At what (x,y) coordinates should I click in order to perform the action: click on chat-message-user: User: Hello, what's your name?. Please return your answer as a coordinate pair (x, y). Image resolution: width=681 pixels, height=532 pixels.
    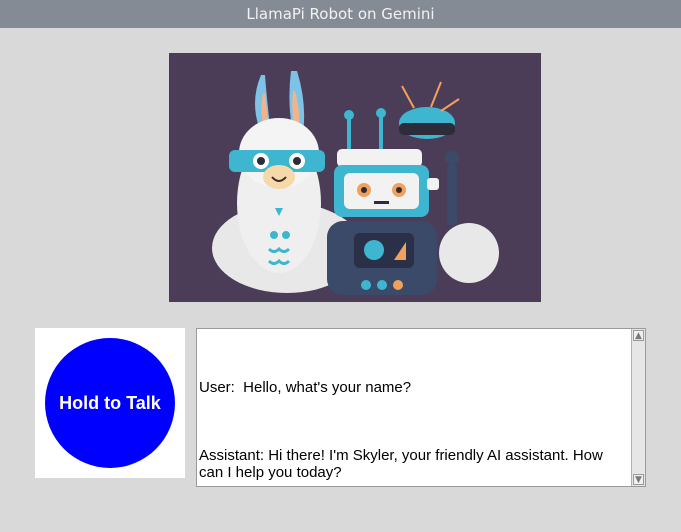
    Looking at the image, I should click on (305, 387).